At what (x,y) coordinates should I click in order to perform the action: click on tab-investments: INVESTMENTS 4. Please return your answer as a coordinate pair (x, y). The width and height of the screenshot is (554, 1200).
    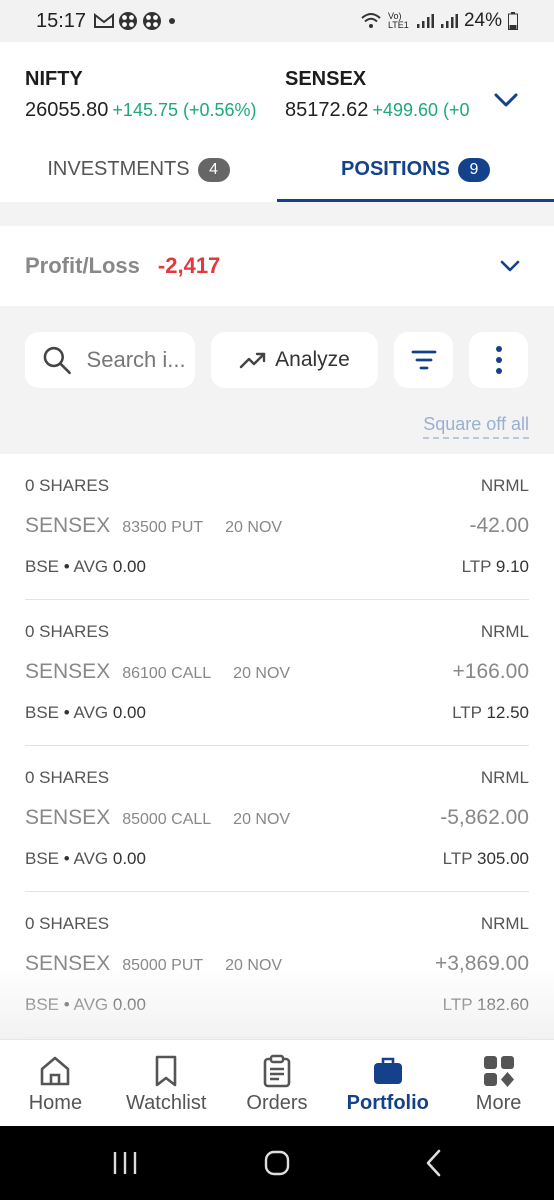
    Looking at the image, I should click on (138, 169).